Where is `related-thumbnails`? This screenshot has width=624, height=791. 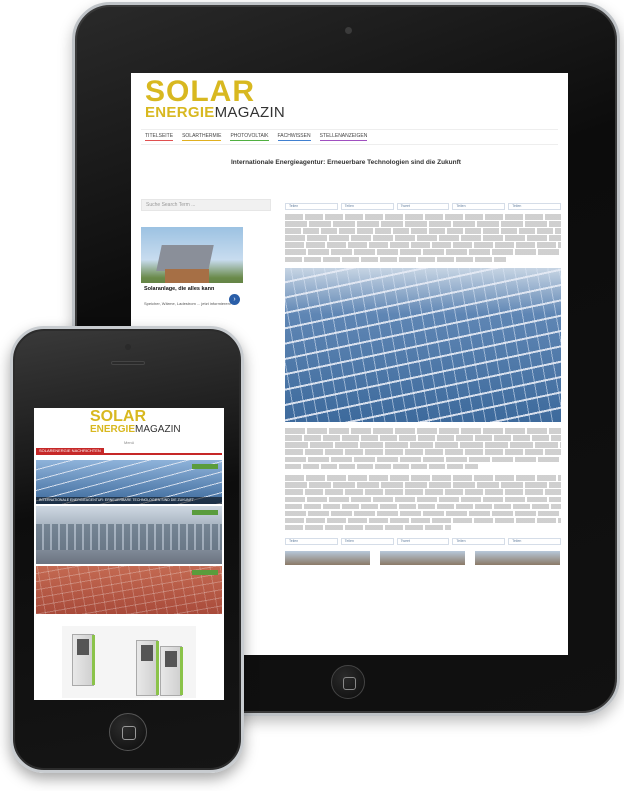 related-thumbnails is located at coordinates (423, 558).